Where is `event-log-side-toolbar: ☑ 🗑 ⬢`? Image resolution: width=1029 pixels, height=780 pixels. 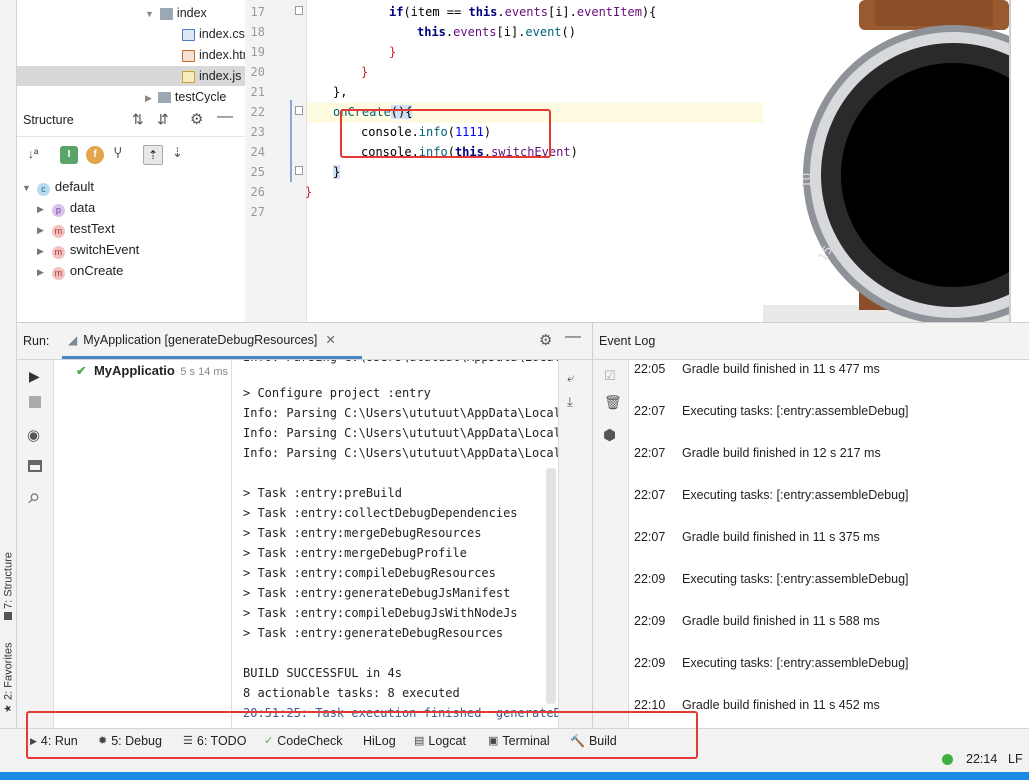
event-log-side-toolbar: ☑ 🗑 ⬢ is located at coordinates (610, 544).